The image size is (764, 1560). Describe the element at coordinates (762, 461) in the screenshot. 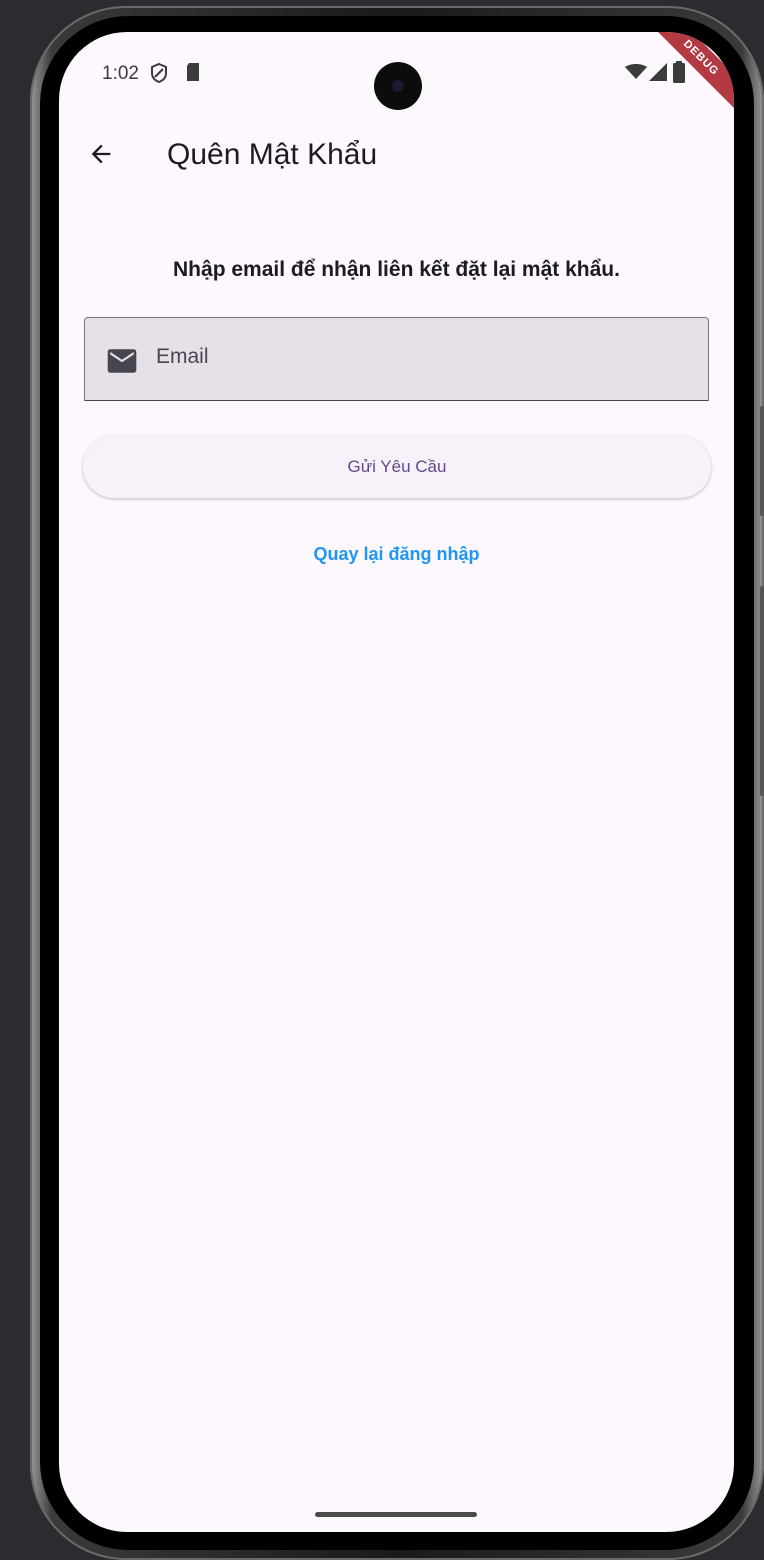

I see `volume-button` at that location.